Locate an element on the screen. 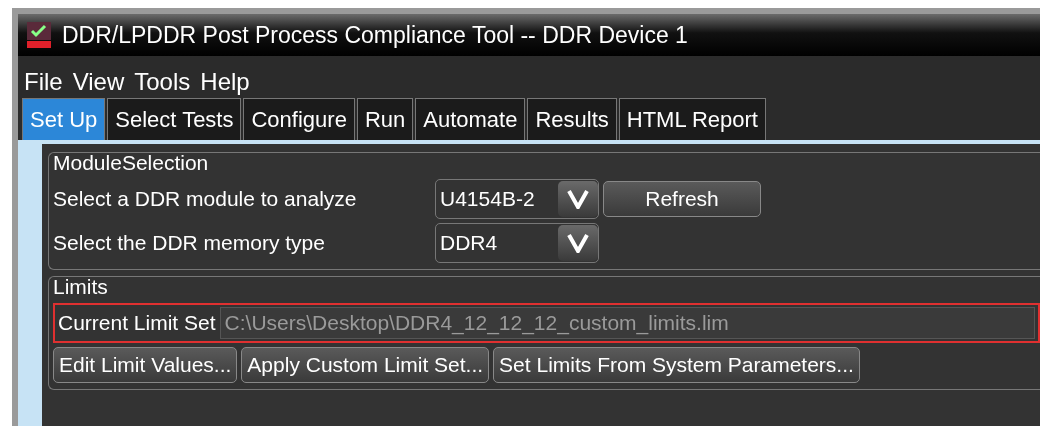 The height and width of the screenshot is (426, 1040). field-label: Select the DDR memory type is located at coordinates (189, 243).